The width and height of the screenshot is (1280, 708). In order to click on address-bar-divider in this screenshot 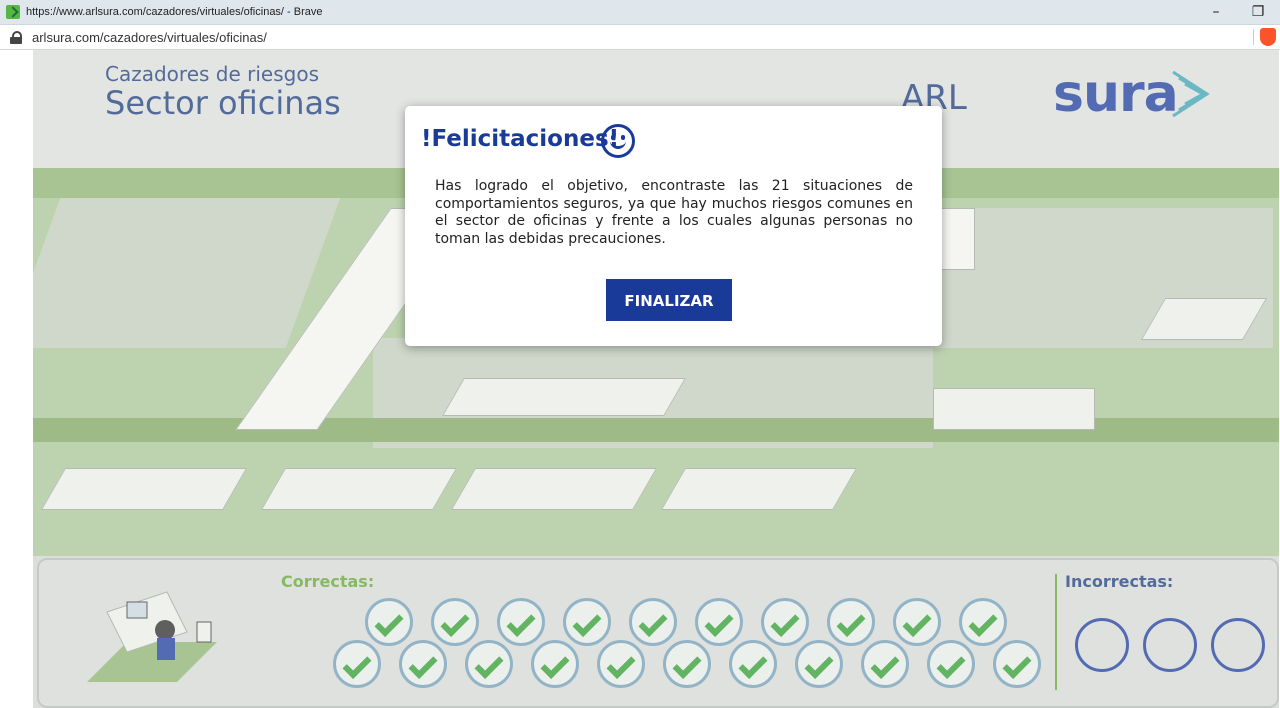, I will do `click(1253, 37)`.